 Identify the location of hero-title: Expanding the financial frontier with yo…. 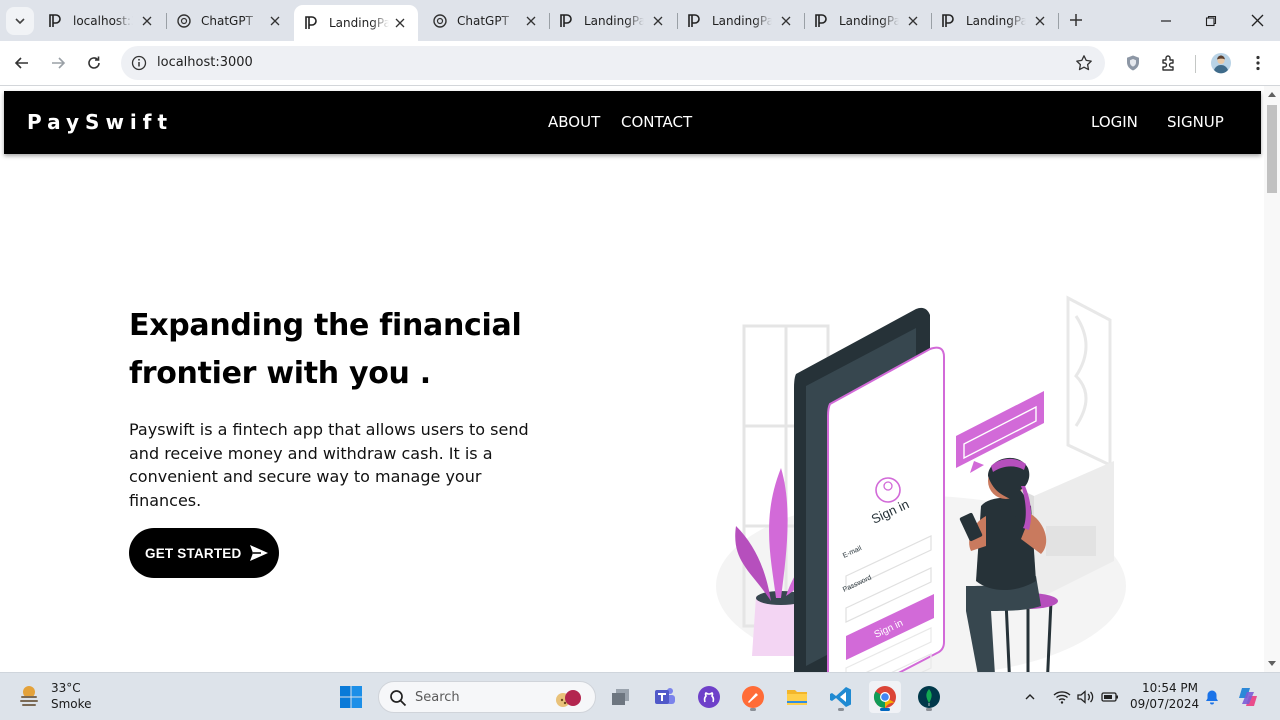
(325, 349).